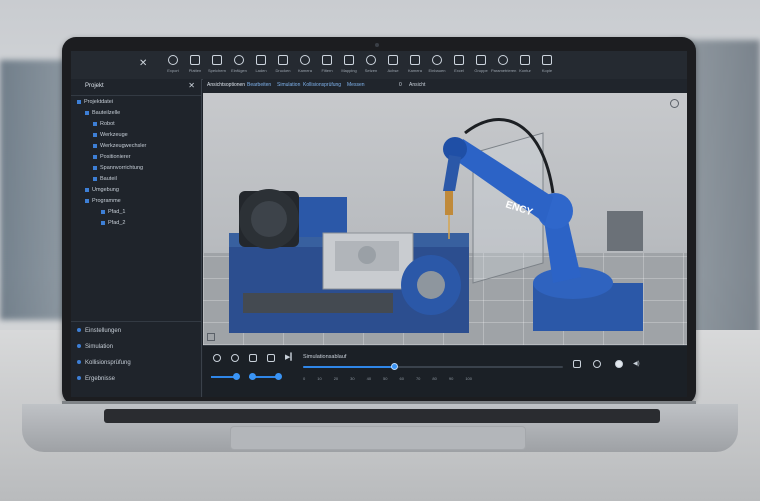 The image size is (760, 501). Describe the element at coordinates (143, 63) in the screenshot. I see `close-icon: ✕` at that location.